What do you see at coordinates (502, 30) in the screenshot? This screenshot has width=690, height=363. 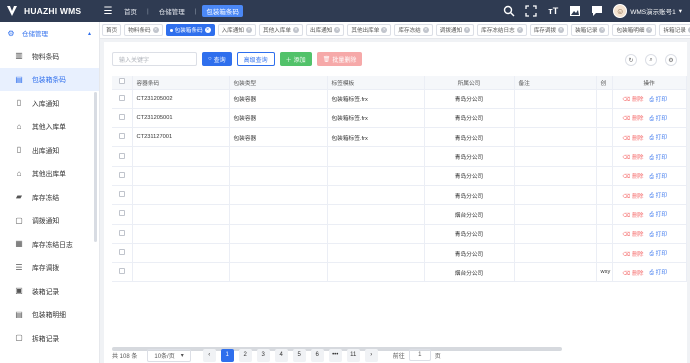 I see `tab: 库存冻结日志 ×` at bounding box center [502, 30].